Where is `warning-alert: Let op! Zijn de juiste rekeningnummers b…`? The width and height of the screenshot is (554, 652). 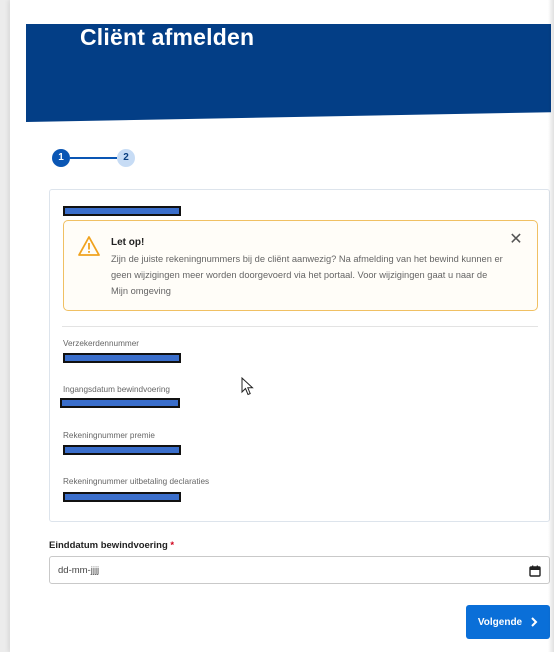 warning-alert: Let op! Zijn de juiste rekeningnummers b… is located at coordinates (300, 265).